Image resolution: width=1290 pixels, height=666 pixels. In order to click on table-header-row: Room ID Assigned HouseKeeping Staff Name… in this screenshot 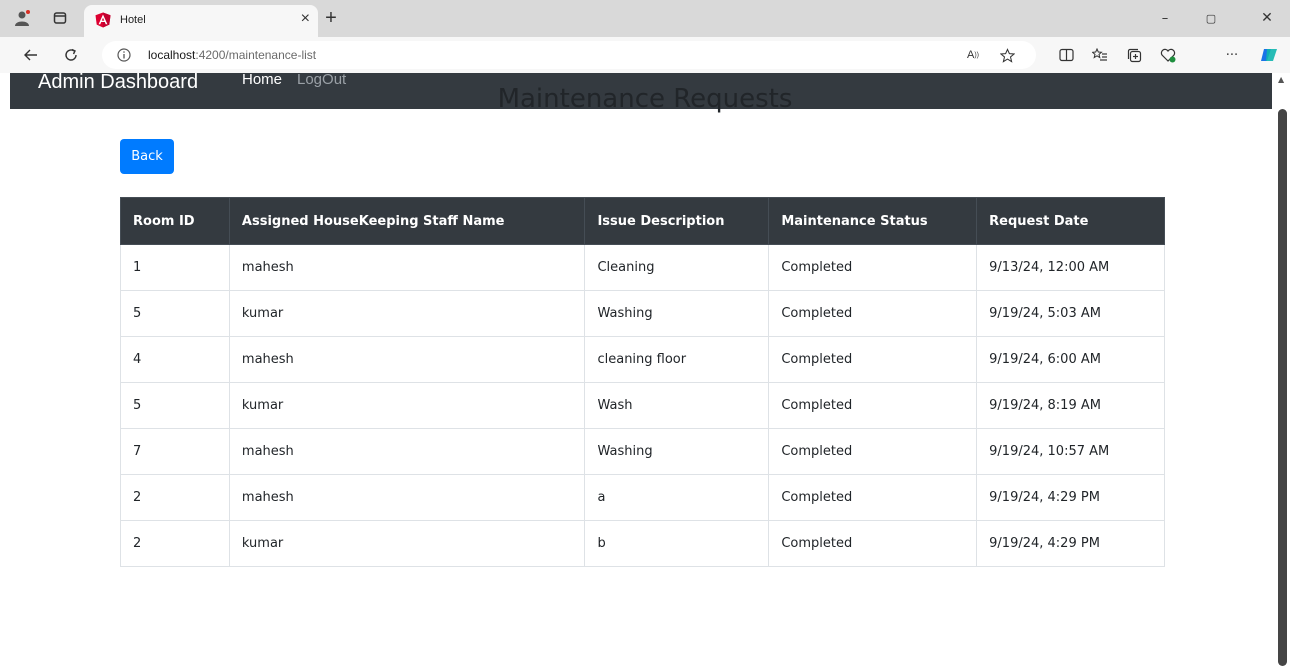, I will do `click(642, 221)`.